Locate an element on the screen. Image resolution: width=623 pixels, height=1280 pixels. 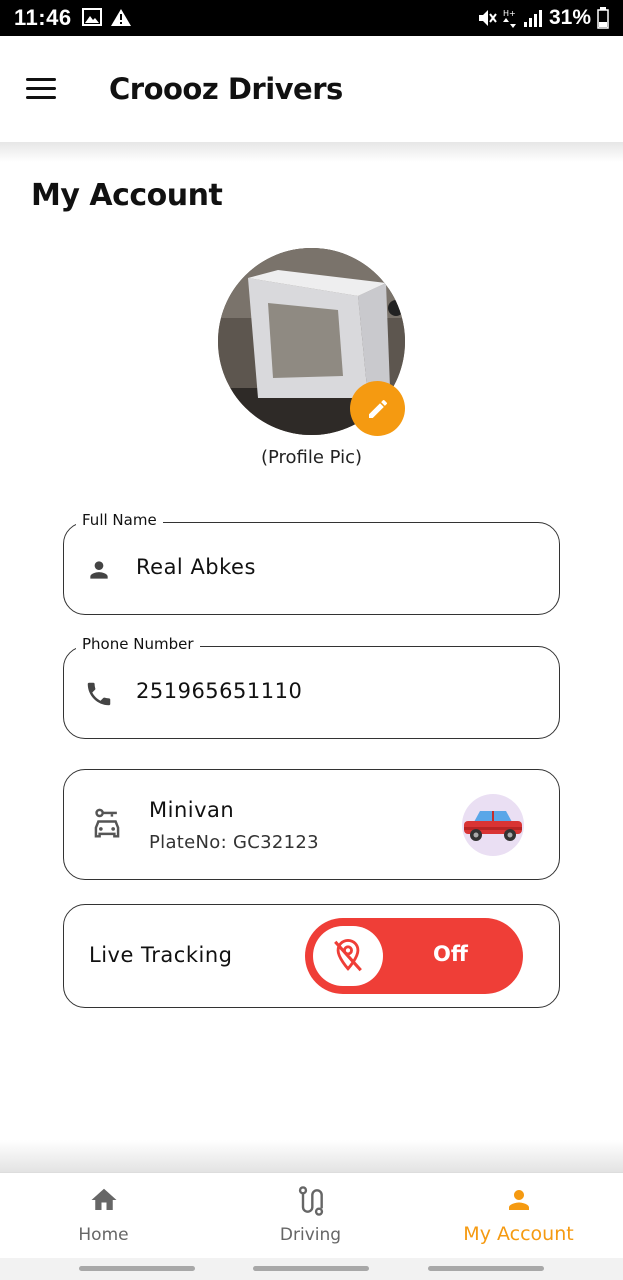
phone-number-input: 251965651110 is located at coordinates (219, 691).